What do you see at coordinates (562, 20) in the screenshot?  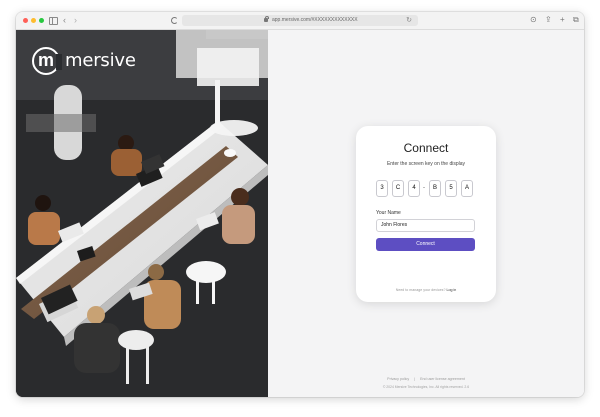 I see `plus-icon: +` at bounding box center [562, 20].